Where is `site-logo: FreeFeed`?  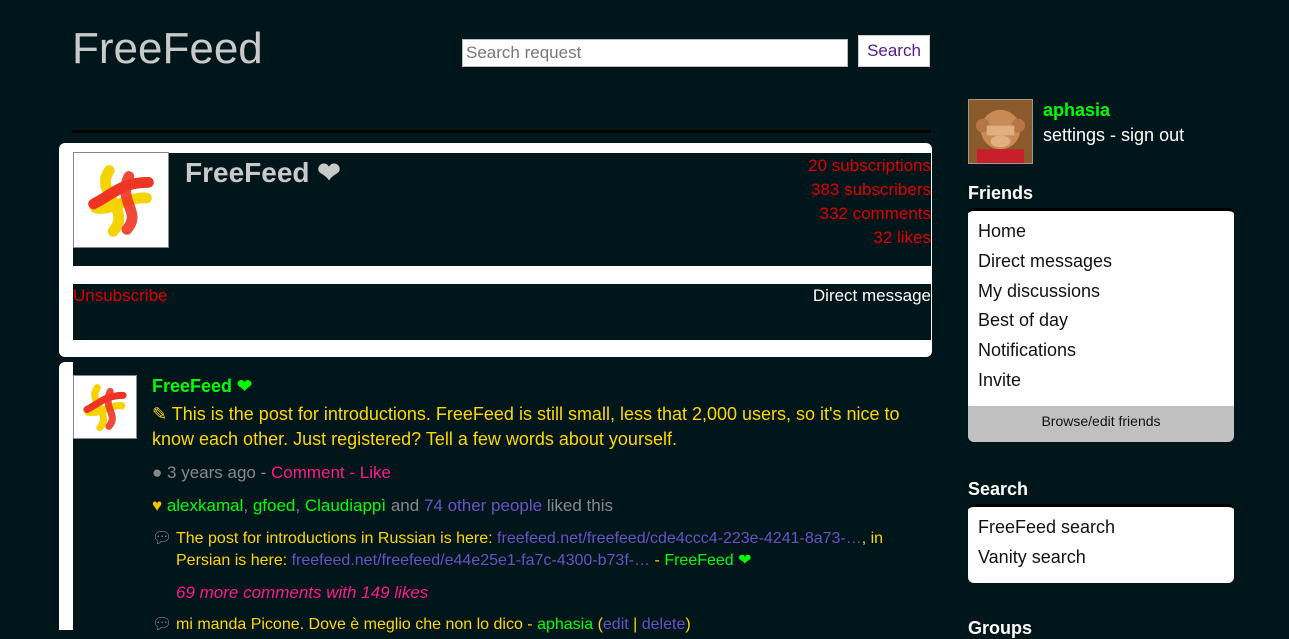 site-logo: FreeFeed is located at coordinates (167, 49).